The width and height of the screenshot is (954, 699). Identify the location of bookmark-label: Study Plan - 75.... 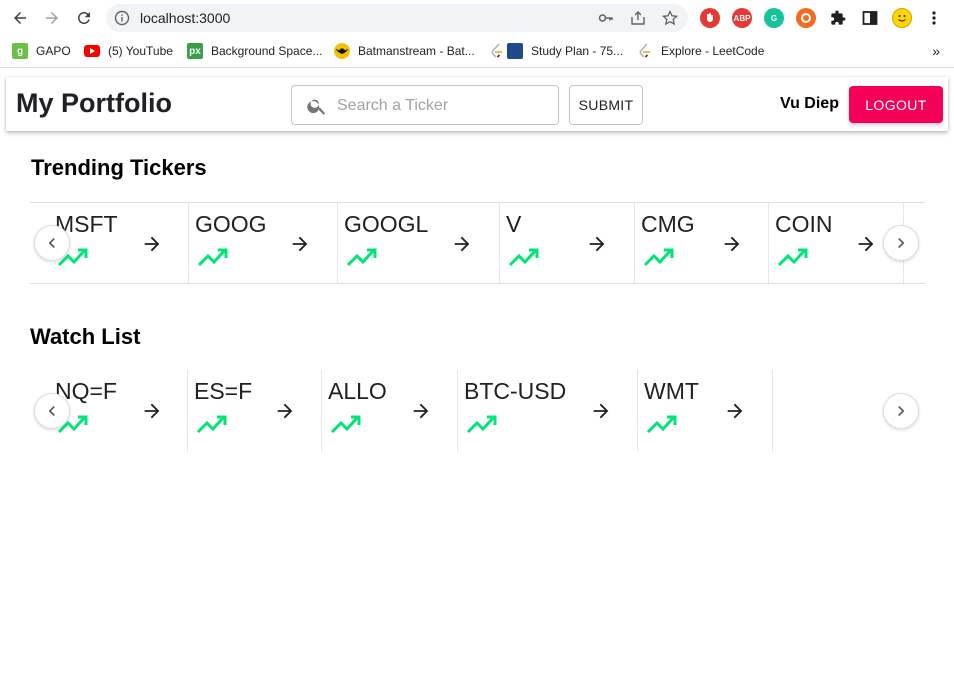
(577, 51).